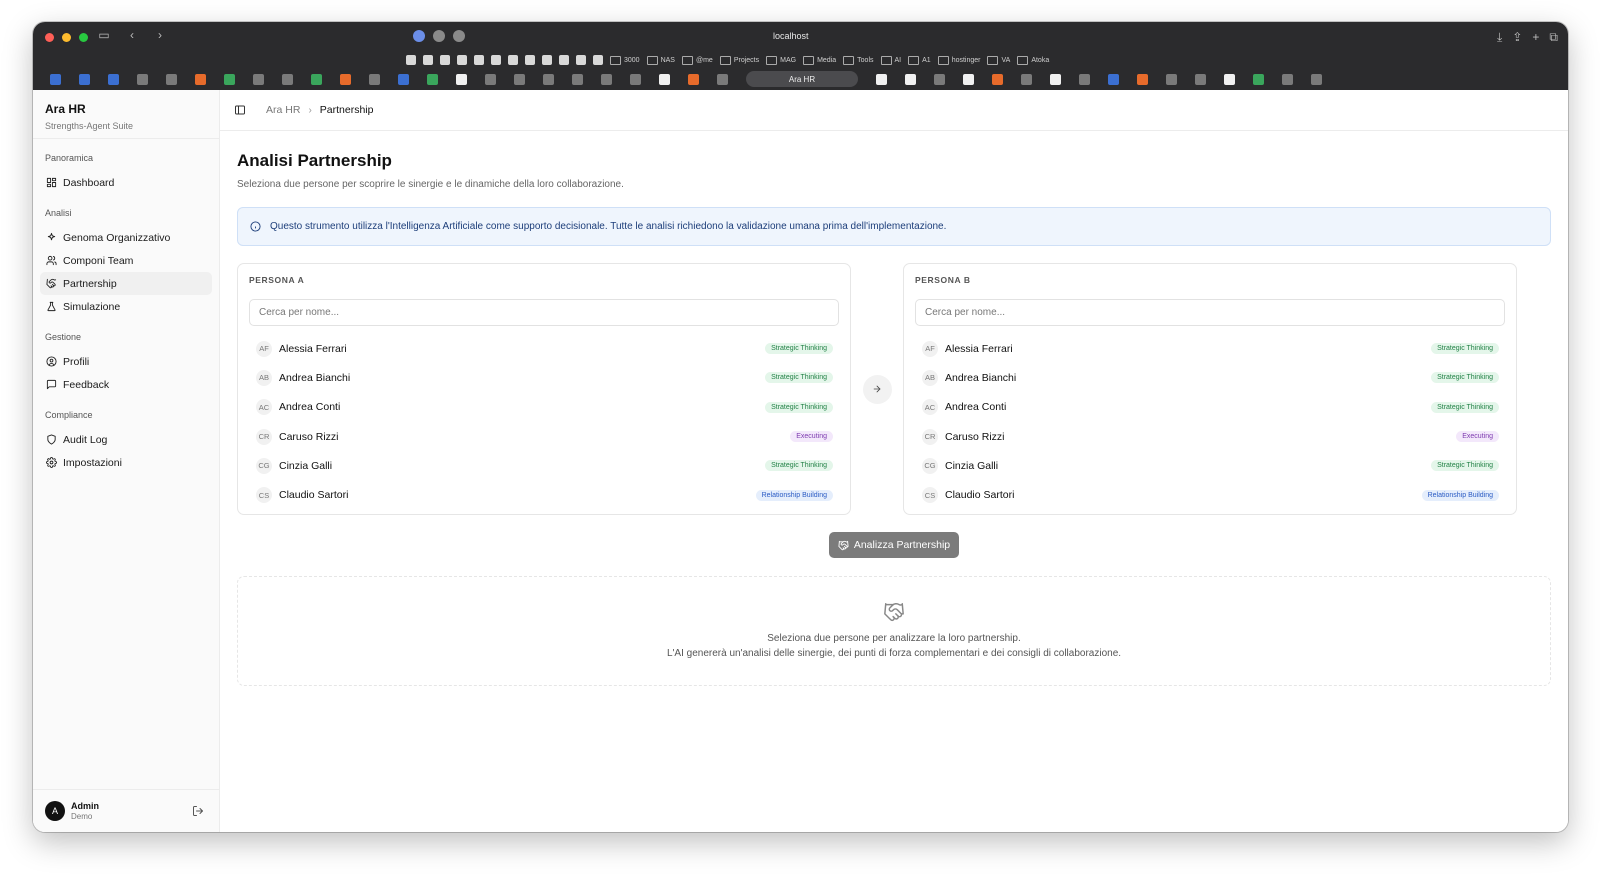 The height and width of the screenshot is (875, 1600). What do you see at coordinates (126, 384) in the screenshot?
I see `sidebar-item-feedback: Feedback` at bounding box center [126, 384].